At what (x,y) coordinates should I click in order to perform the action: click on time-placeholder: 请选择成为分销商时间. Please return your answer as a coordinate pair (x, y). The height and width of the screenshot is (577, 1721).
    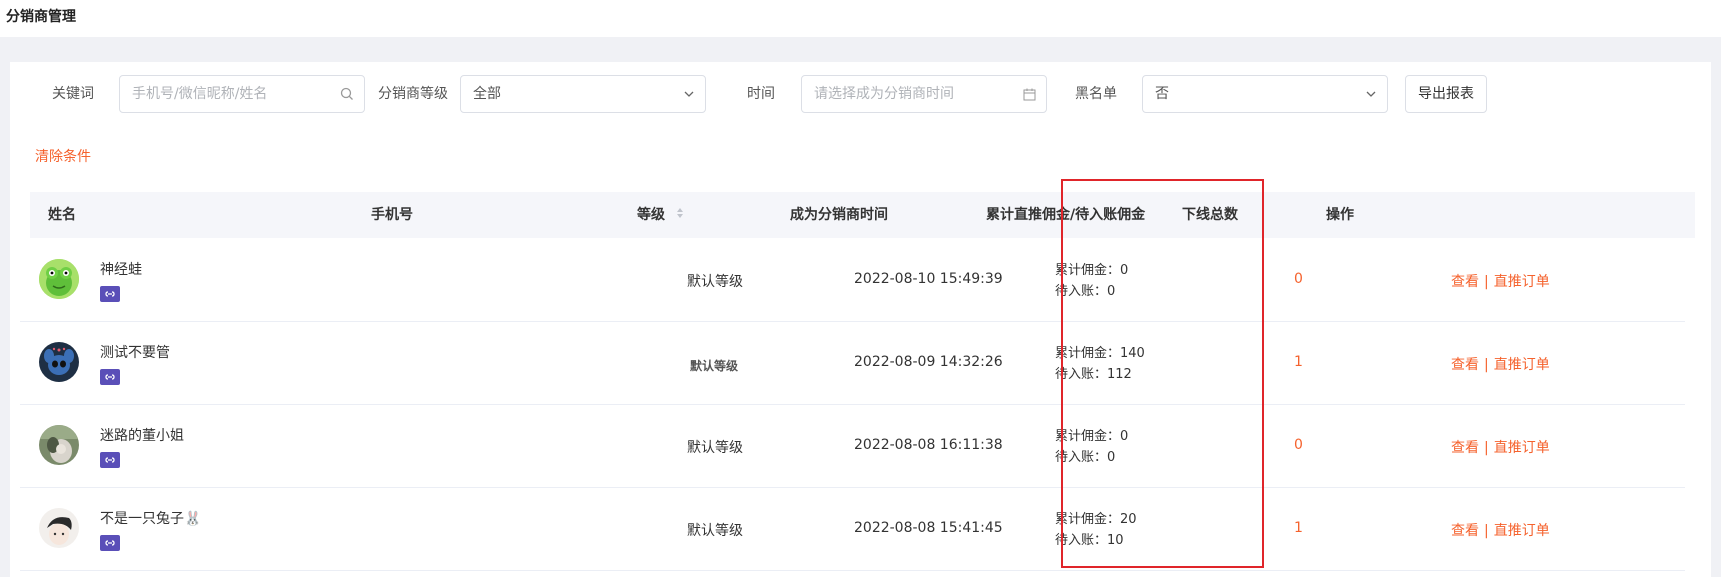
    Looking at the image, I should click on (884, 94).